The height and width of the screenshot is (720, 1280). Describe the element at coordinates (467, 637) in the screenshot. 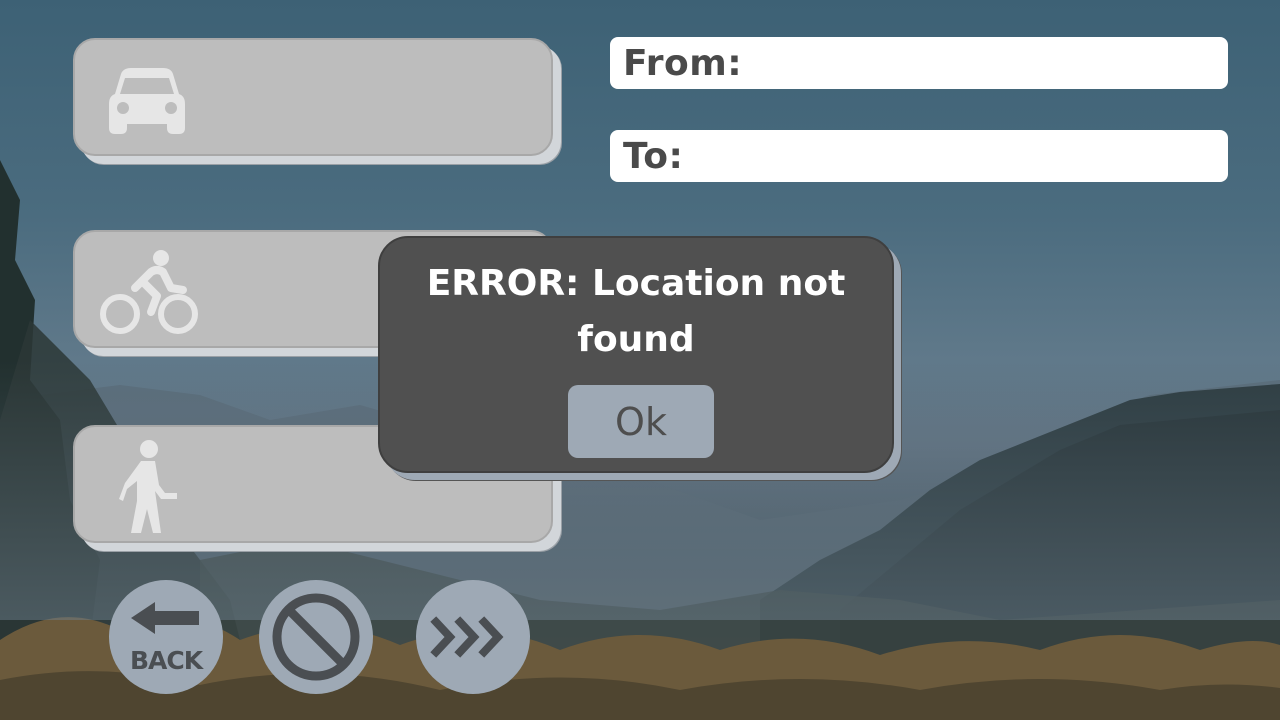

I see `triple-chevron-right-icon` at that location.